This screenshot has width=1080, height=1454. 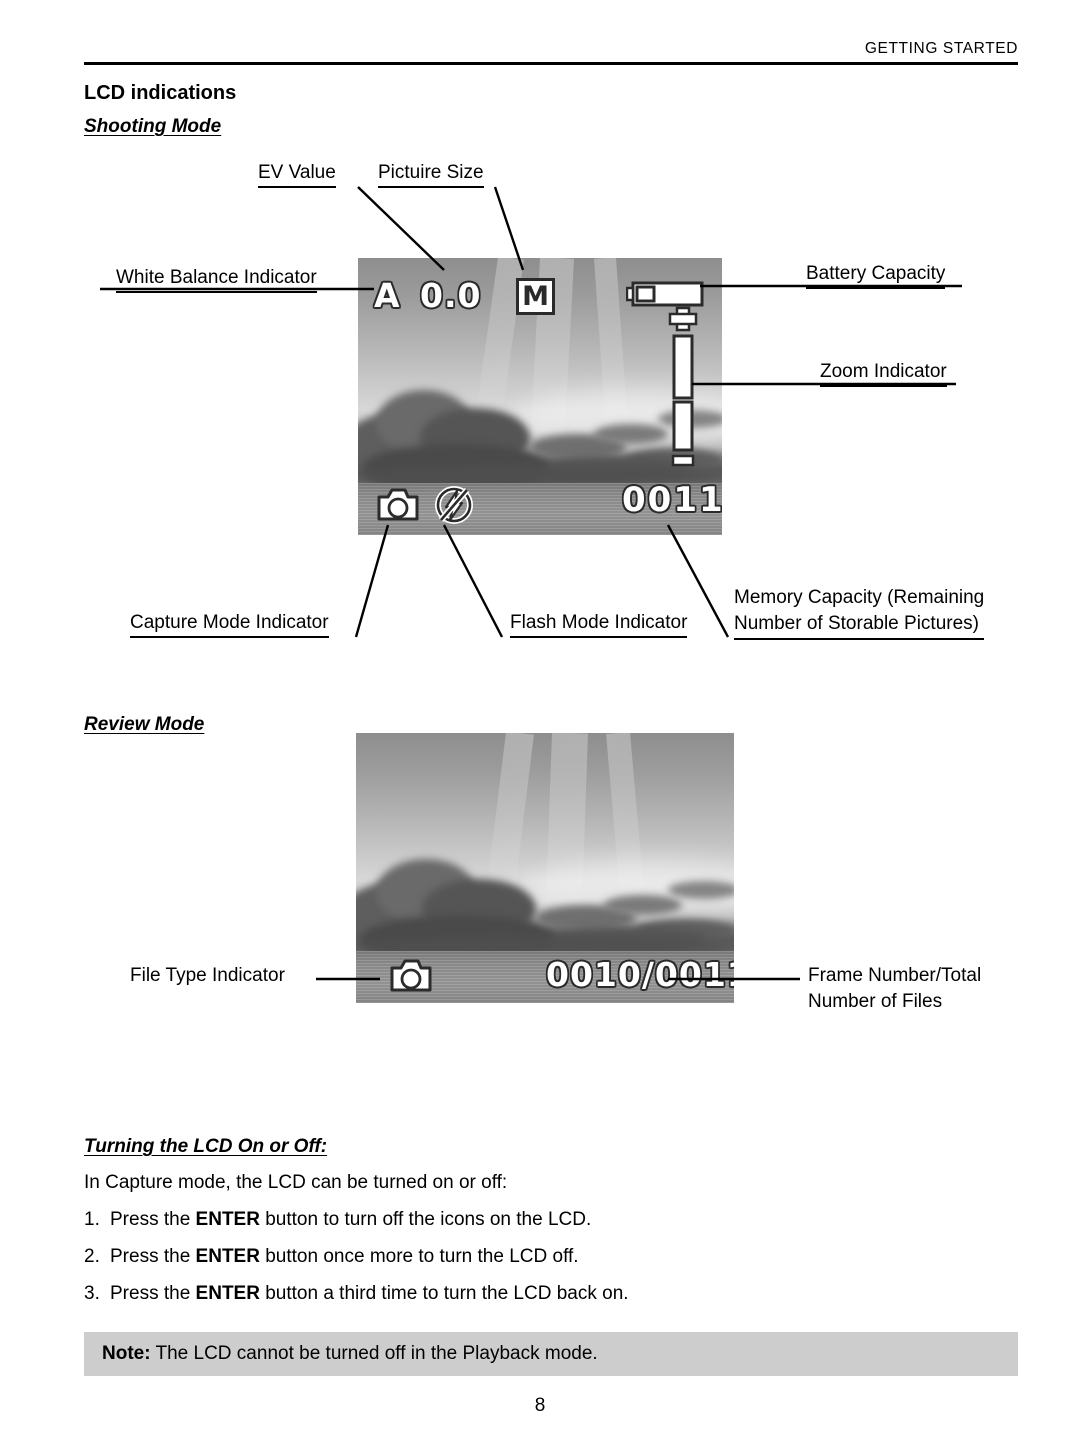 I want to click on osd-frame-counter: 0010/0011, so click(x=640, y=974).